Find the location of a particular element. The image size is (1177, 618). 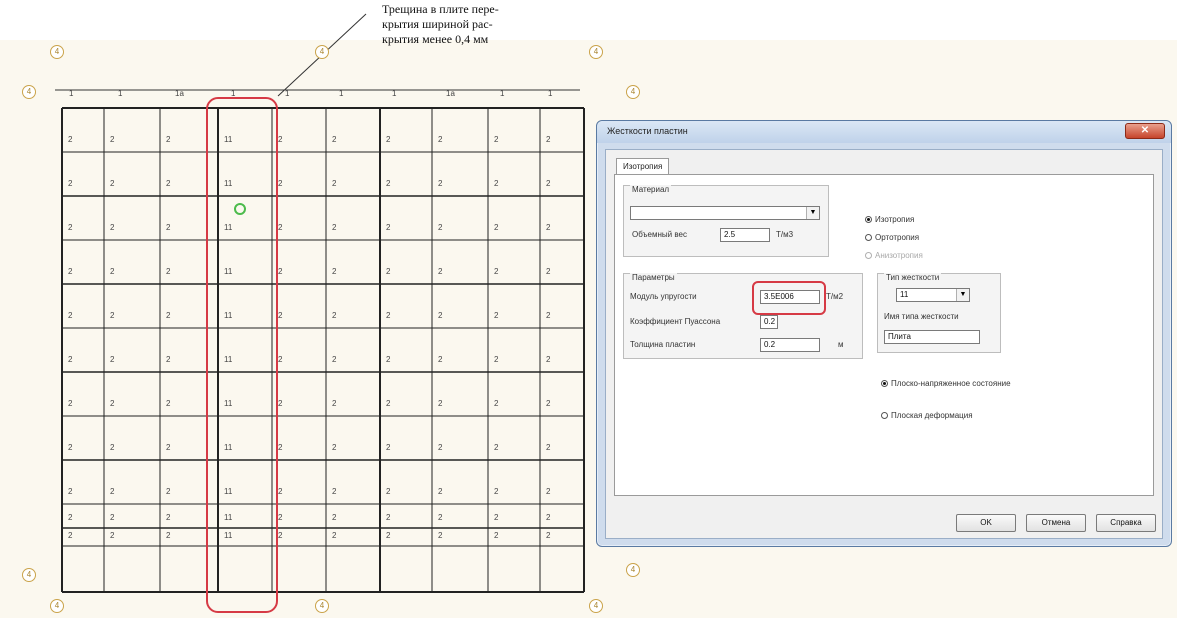

material-dropdown: ▼ is located at coordinates (725, 213).